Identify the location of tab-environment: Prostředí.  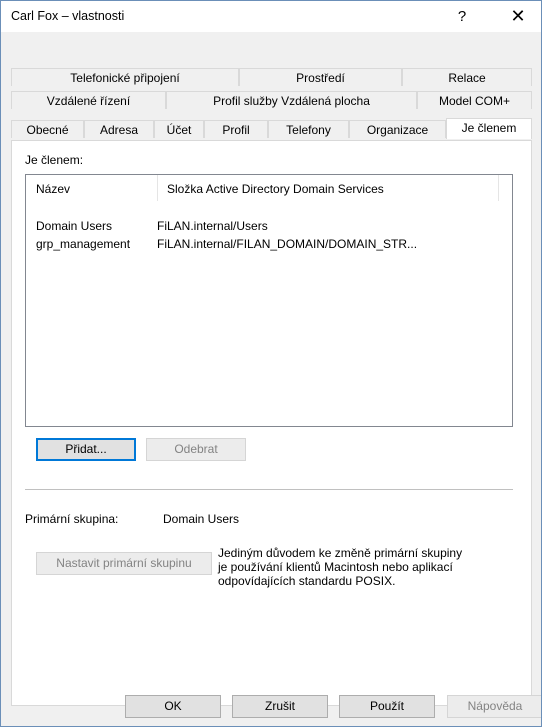
(320, 77).